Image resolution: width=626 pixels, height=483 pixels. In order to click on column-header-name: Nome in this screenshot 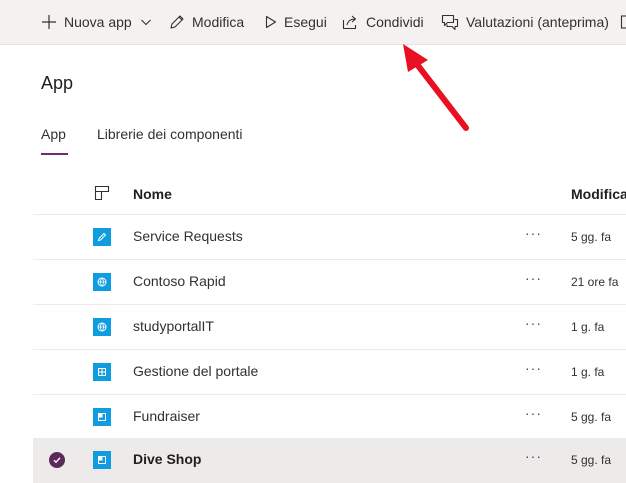, I will do `click(152, 194)`.